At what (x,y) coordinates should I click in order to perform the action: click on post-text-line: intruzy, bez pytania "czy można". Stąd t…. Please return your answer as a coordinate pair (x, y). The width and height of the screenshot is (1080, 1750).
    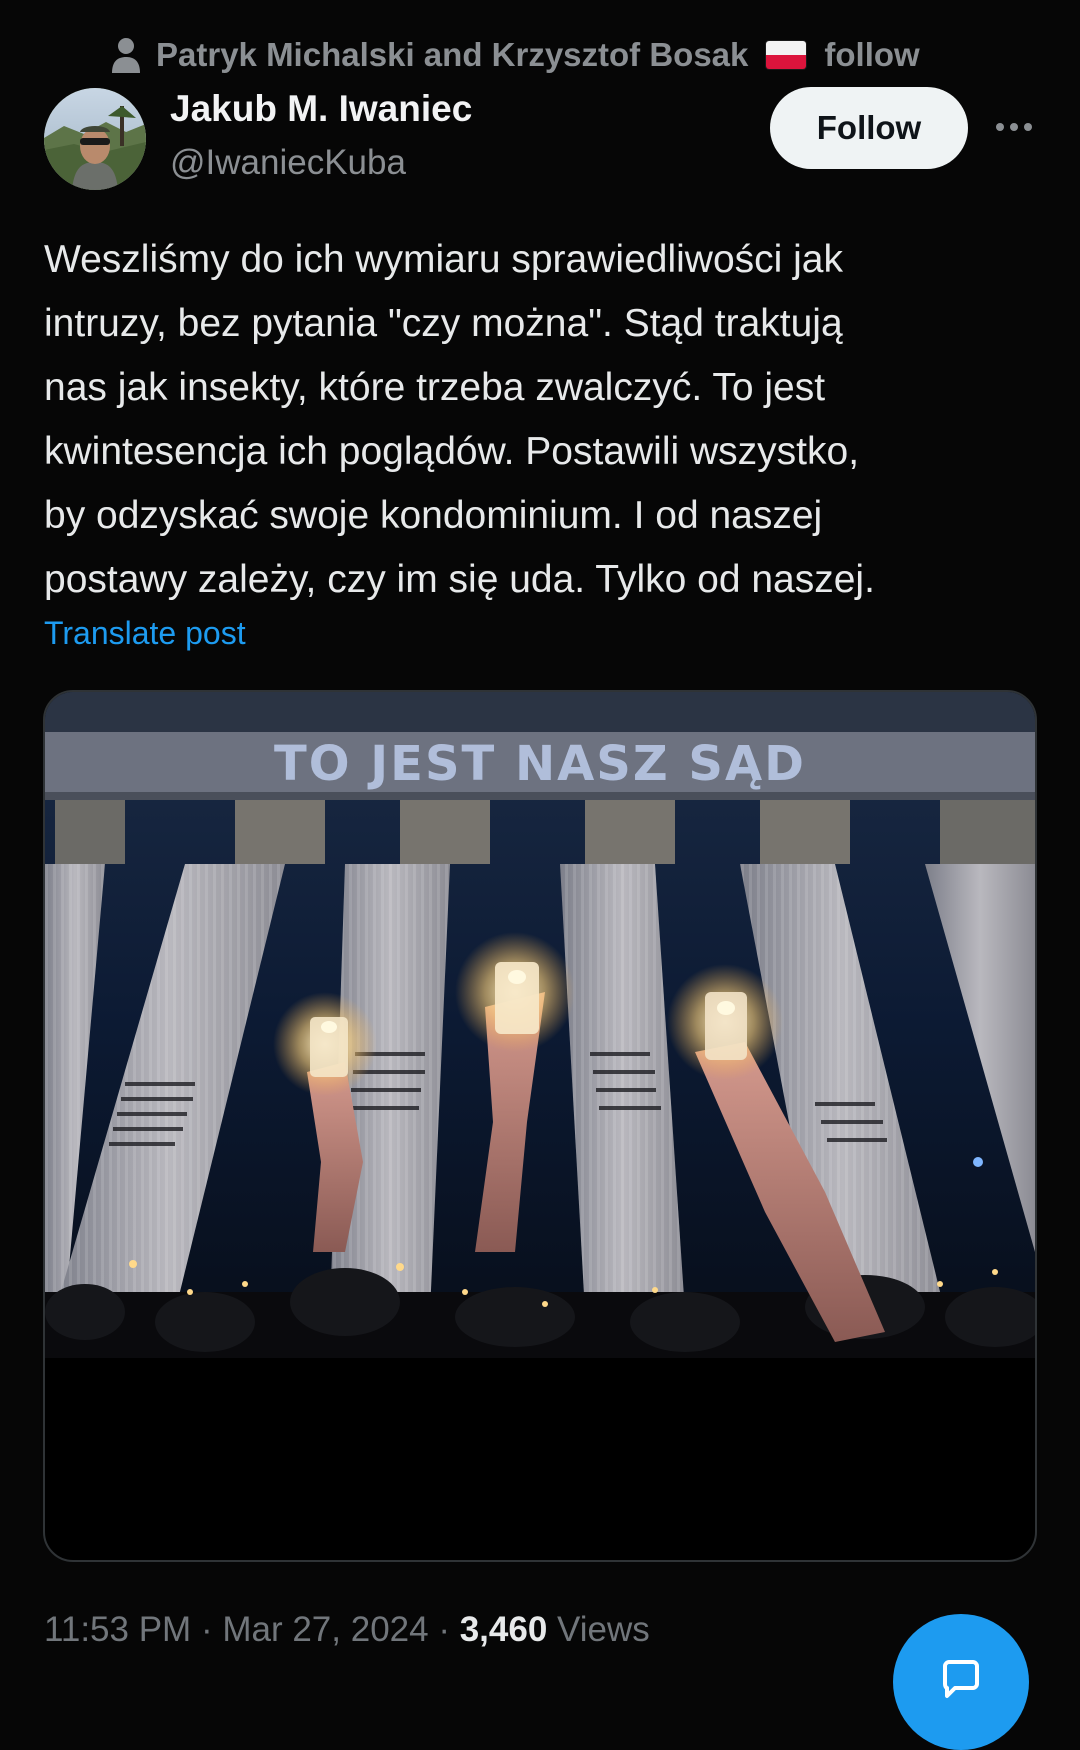
    Looking at the image, I should click on (443, 323).